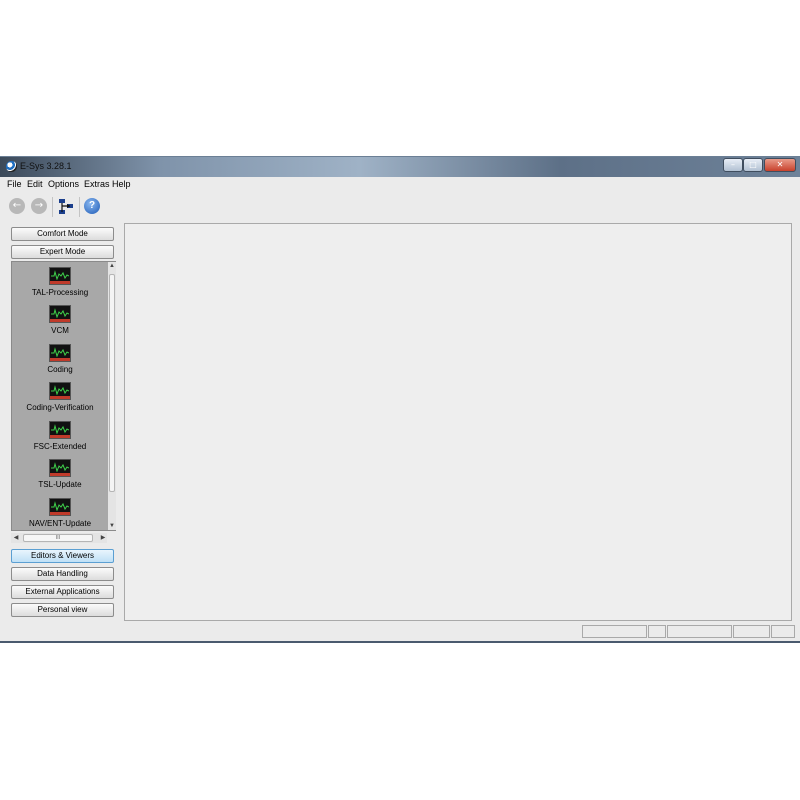 The image size is (800, 800). Describe the element at coordinates (62, 252) in the screenshot. I see `expert-mode-button: Expert Mode` at that location.